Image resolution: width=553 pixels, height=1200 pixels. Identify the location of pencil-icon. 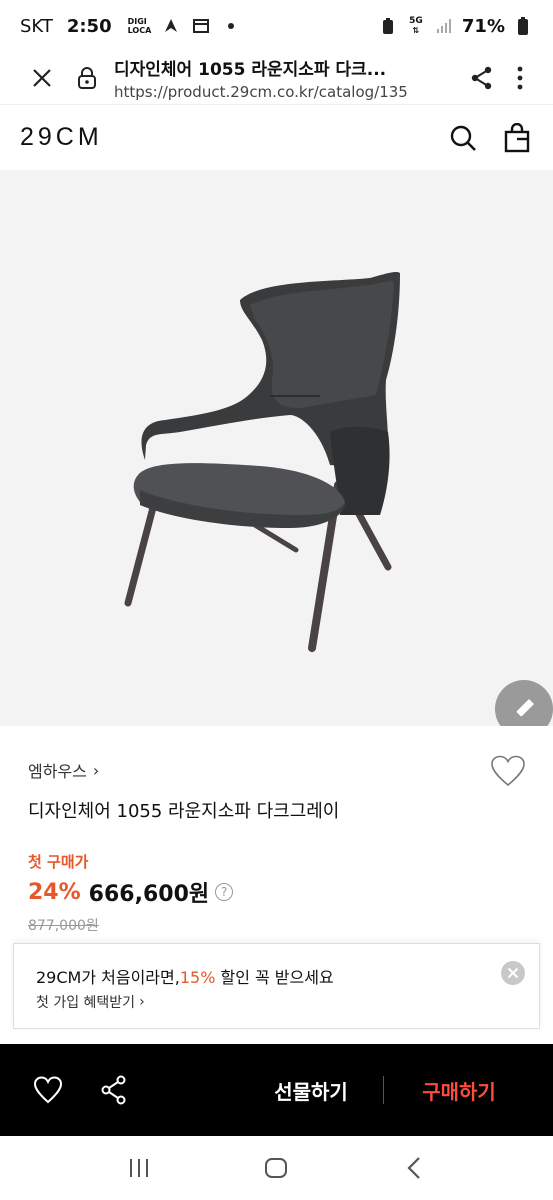
(524, 708).